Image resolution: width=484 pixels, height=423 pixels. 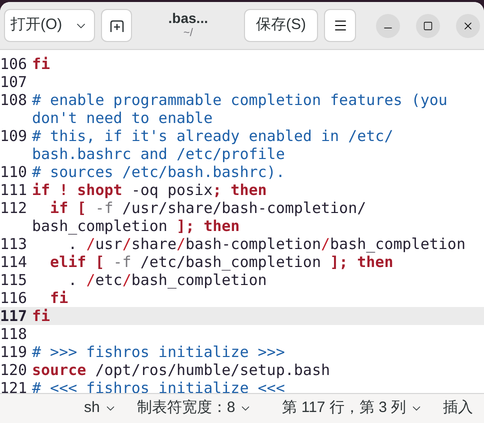 I want to click on code-line: # this, if it's already enabled in /etc/ bash.bashrc and /etc/profile, so click(x=213, y=145).